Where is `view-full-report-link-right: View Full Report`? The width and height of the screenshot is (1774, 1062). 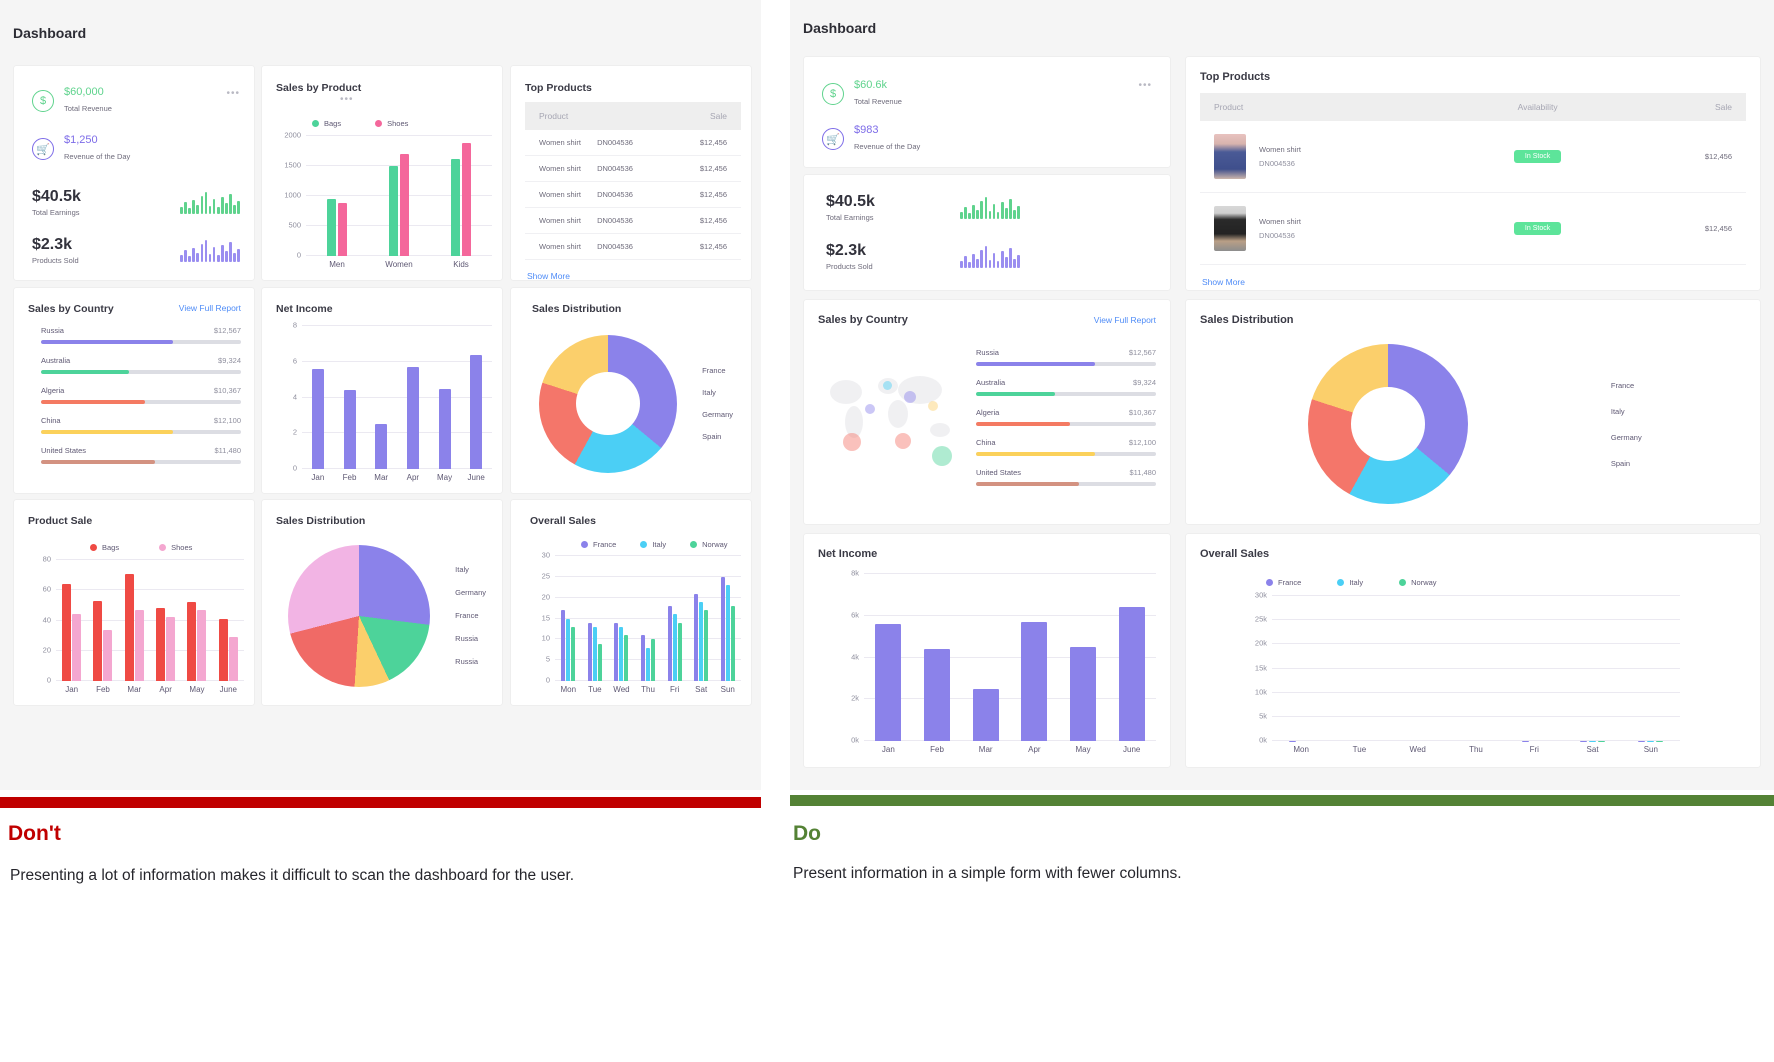 view-full-report-link-right: View Full Report is located at coordinates (1125, 320).